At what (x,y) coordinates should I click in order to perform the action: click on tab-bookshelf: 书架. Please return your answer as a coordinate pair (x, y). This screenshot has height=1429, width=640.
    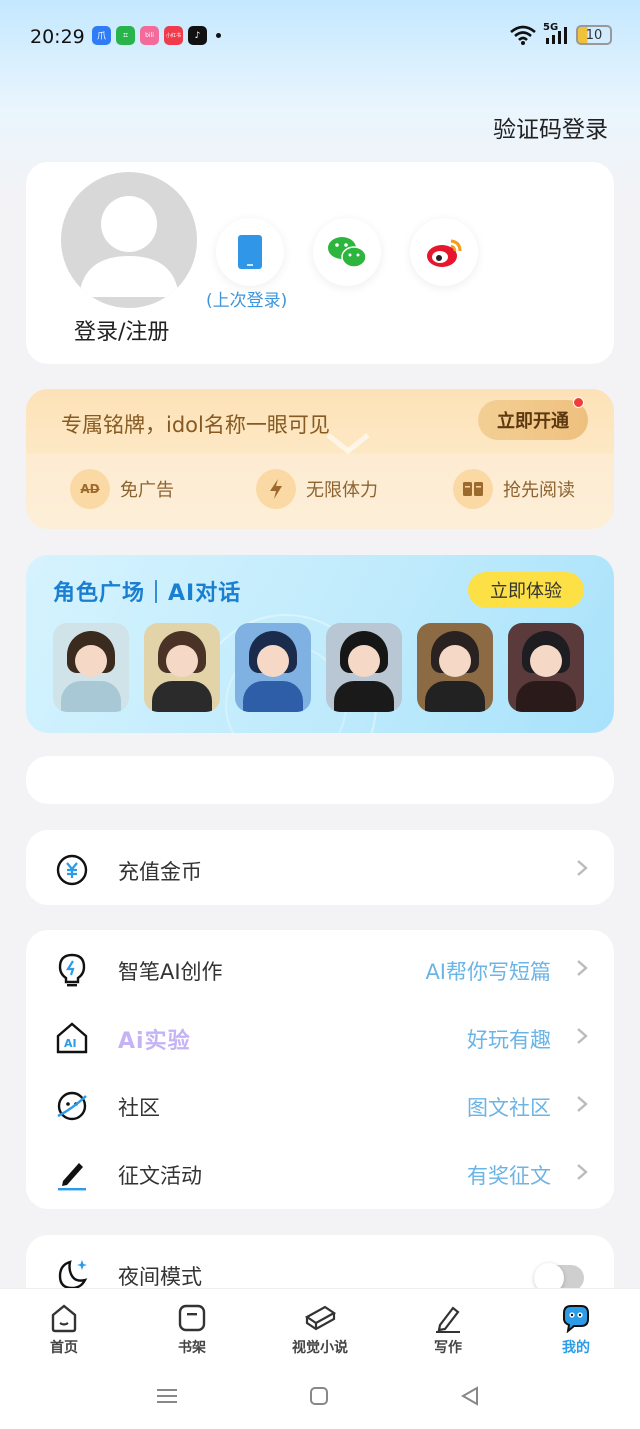
    Looking at the image, I should click on (192, 1330).